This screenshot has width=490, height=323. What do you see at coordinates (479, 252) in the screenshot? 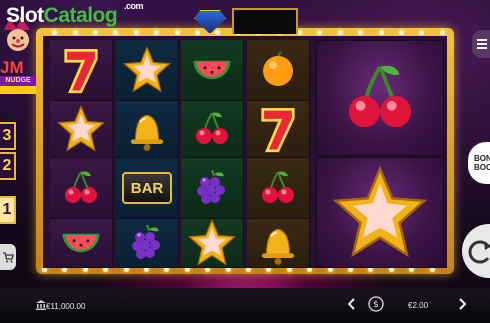
I see `spin-arrows-icon` at bounding box center [479, 252].